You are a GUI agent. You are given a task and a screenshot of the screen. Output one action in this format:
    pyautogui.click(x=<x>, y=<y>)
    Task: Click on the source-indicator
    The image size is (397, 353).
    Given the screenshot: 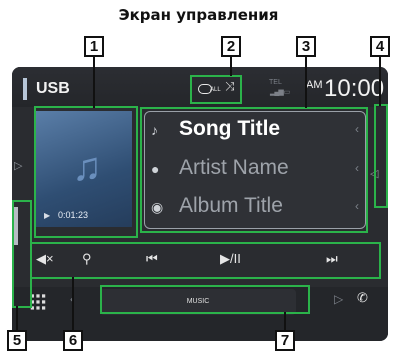 What is the action you would take?
    pyautogui.click(x=25, y=89)
    